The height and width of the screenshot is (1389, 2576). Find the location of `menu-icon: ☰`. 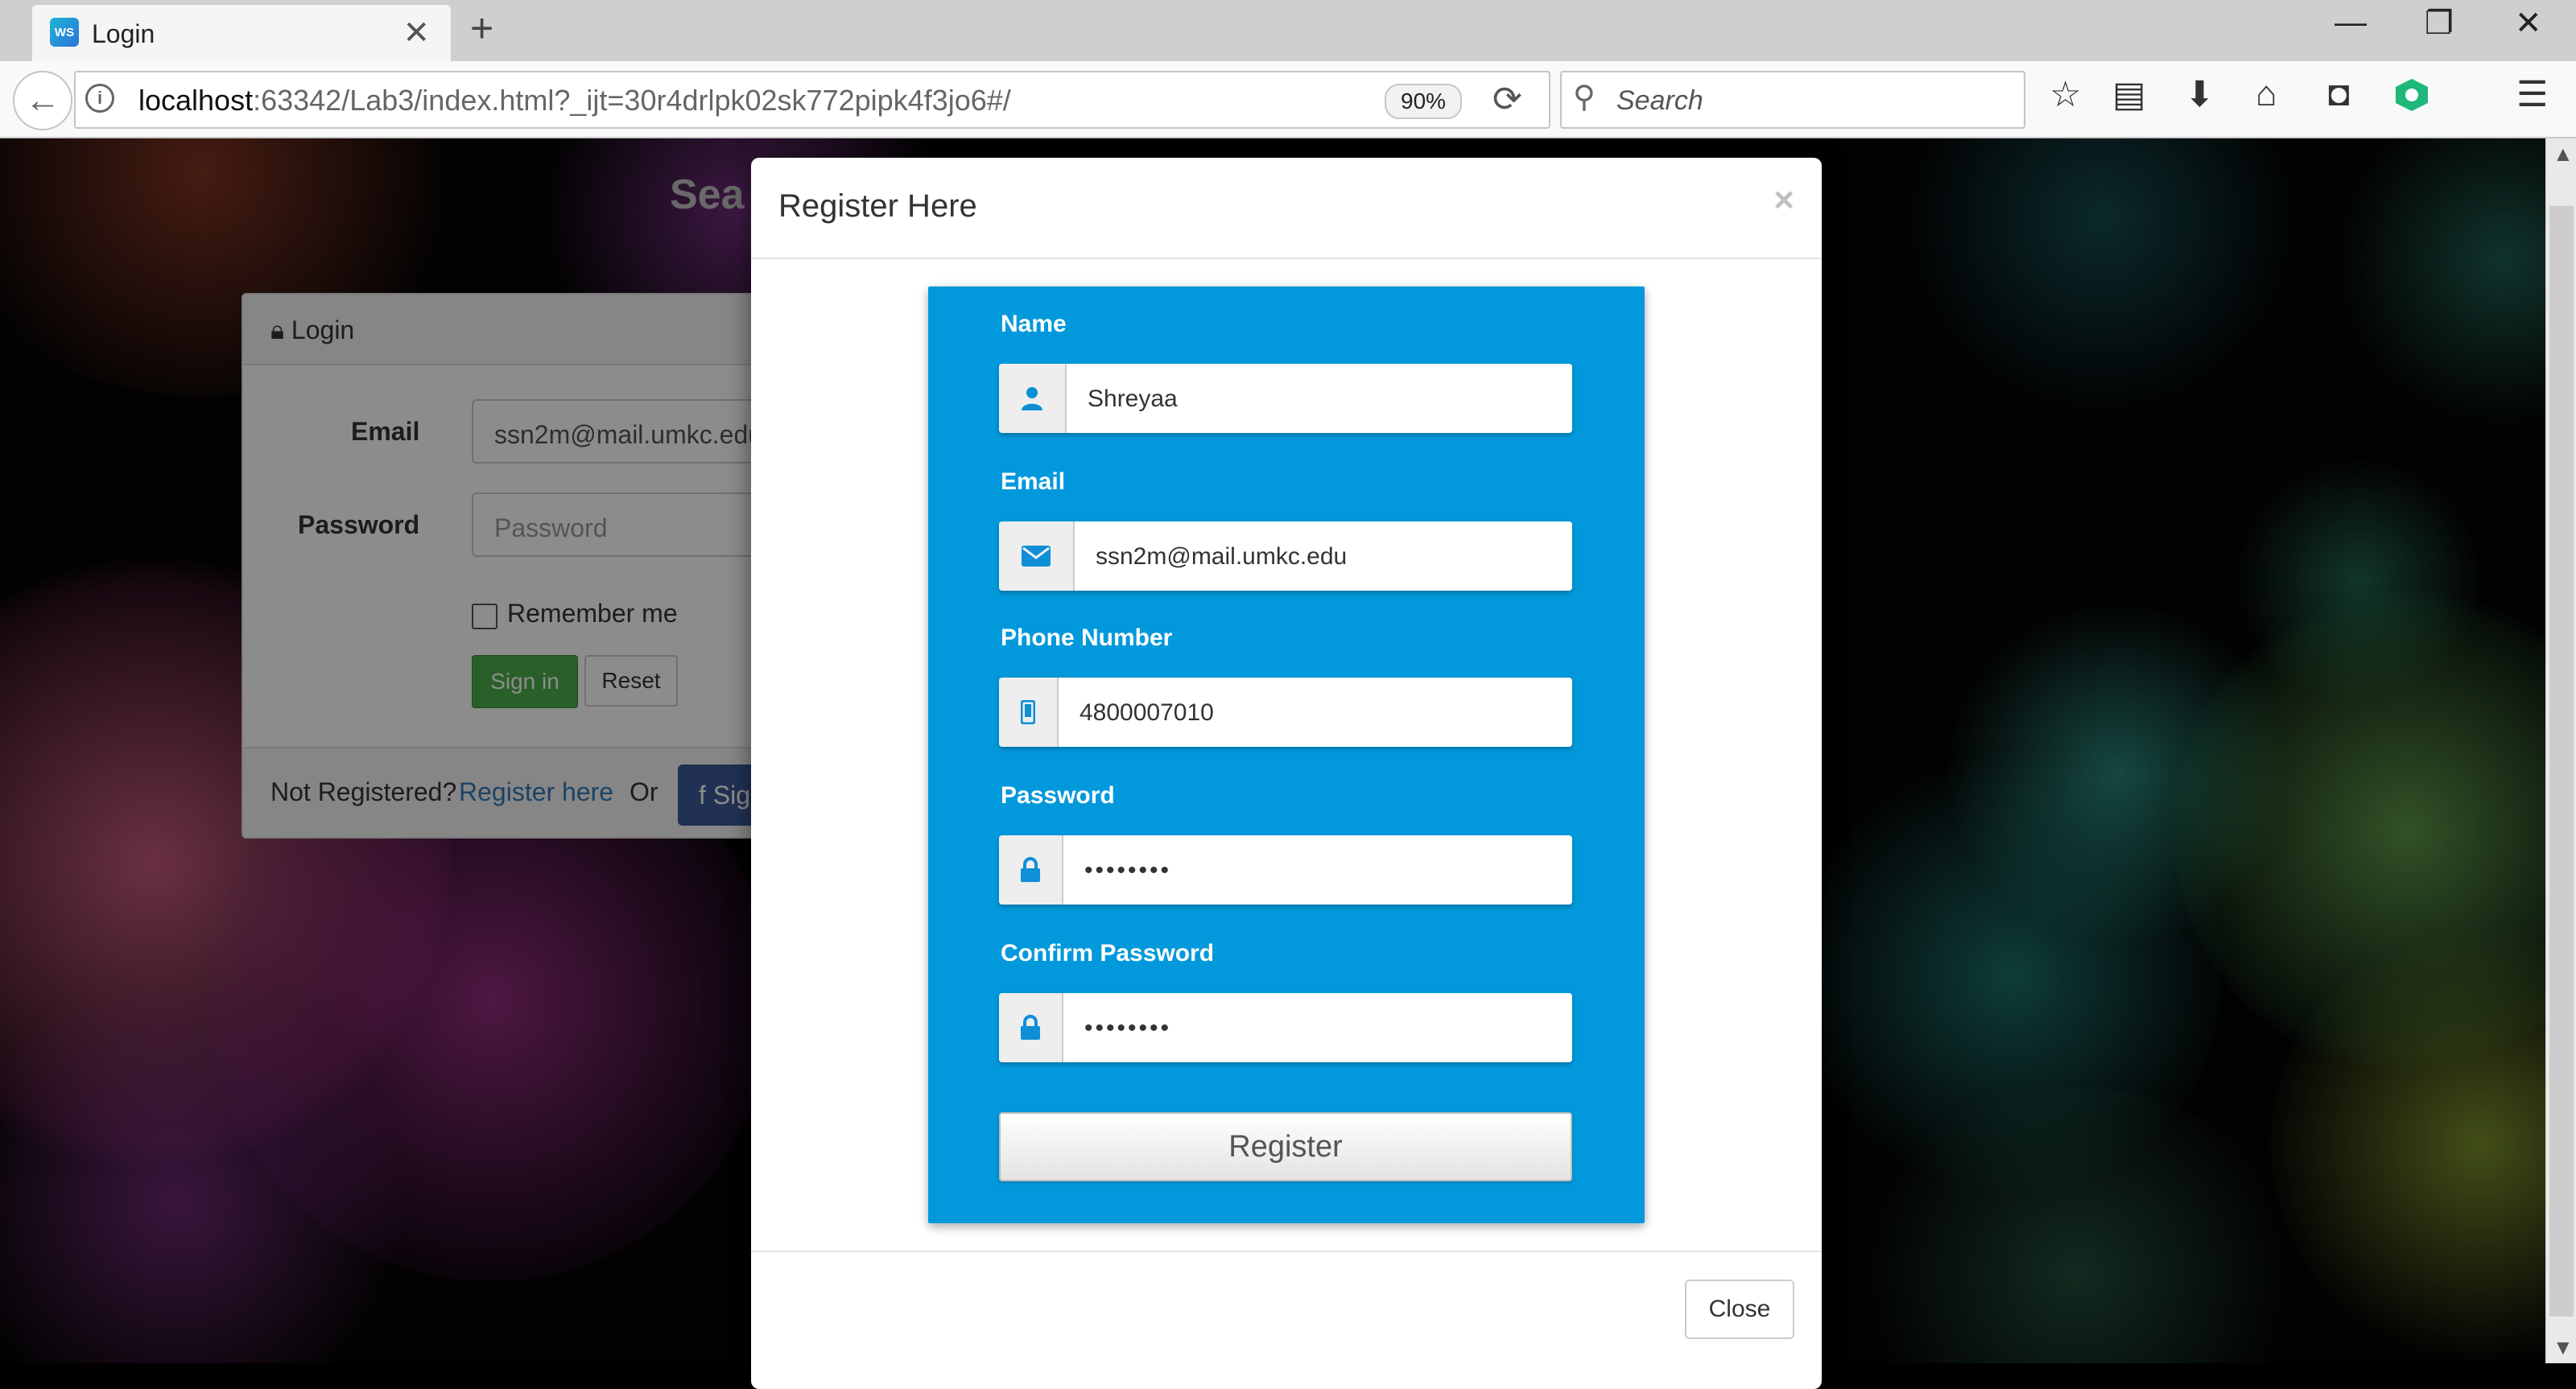

menu-icon: ☰ is located at coordinates (2532, 94).